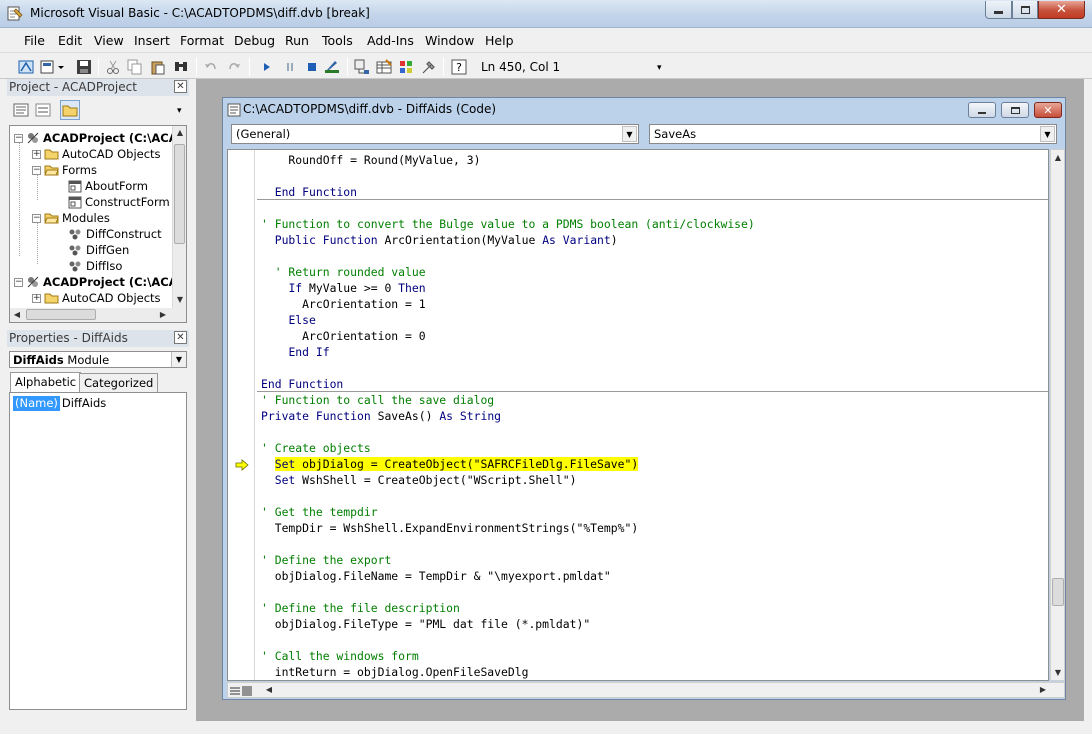 This screenshot has height=734, width=1092. What do you see at coordinates (179, 217) in the screenshot?
I see `project-tree-vertical-scrollbar: ▲ ▼` at bounding box center [179, 217].